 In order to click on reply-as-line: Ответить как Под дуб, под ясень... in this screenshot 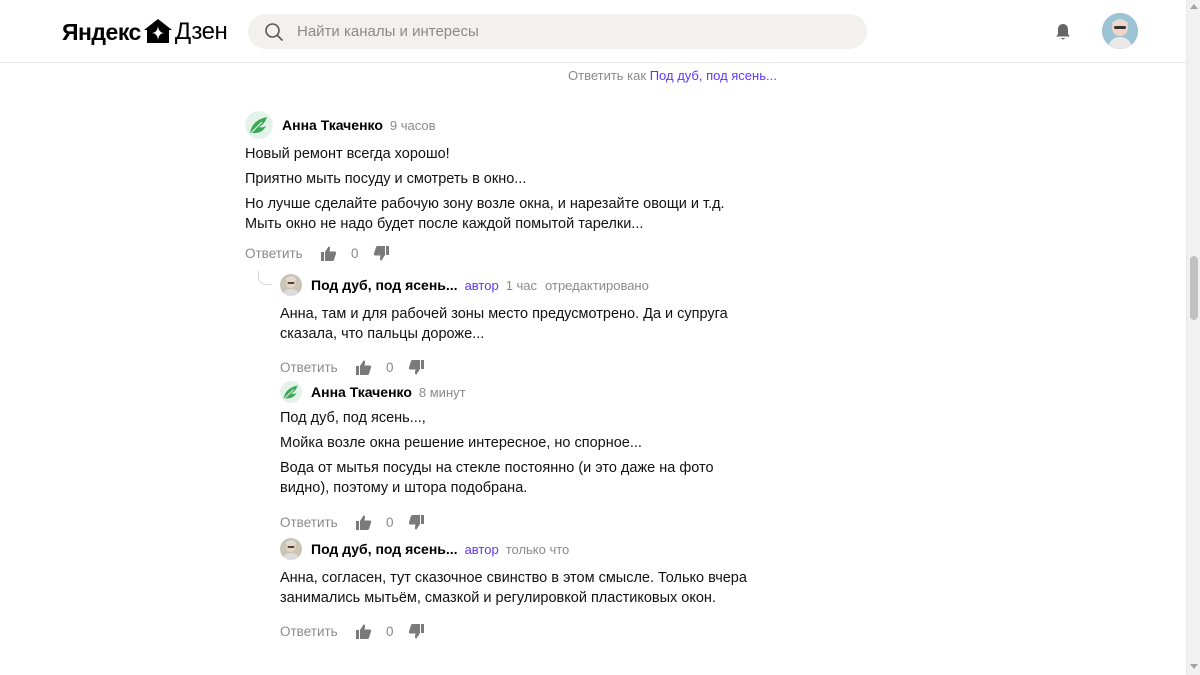, I will do `click(672, 75)`.